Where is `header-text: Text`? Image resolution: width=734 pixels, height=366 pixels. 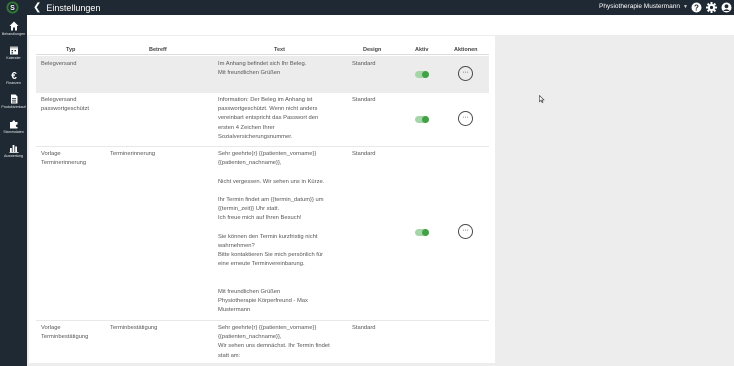 header-text: Text is located at coordinates (279, 50).